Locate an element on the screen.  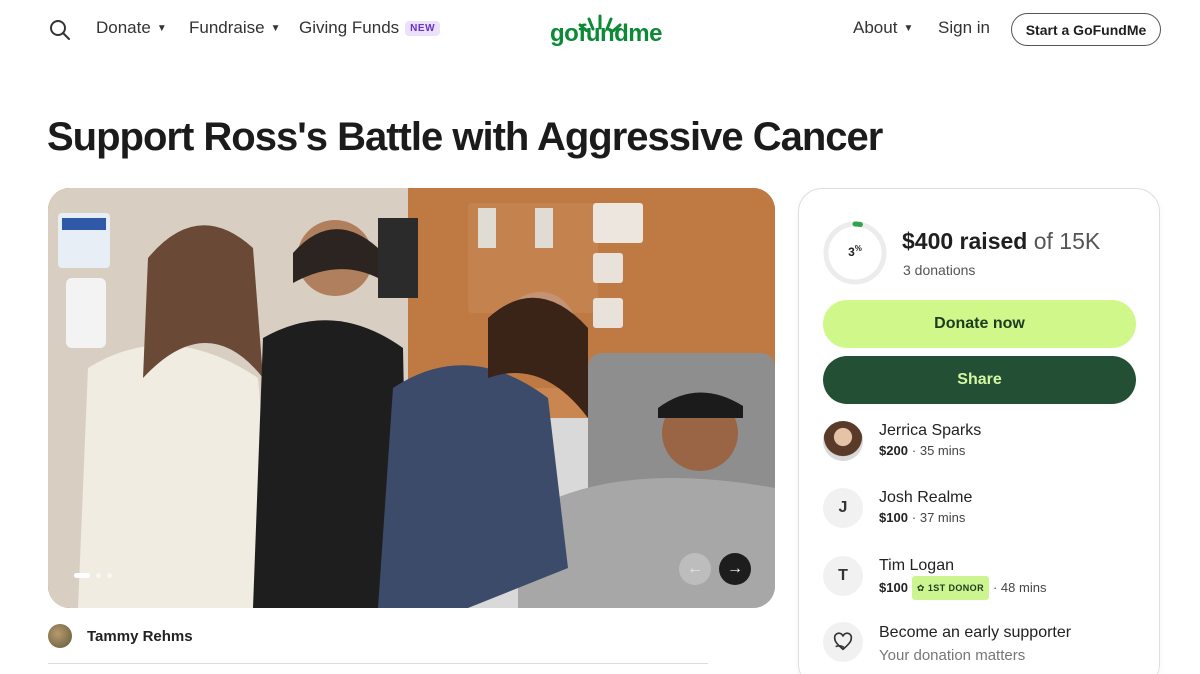
nav-giving-funds: Giving Funds NEW is located at coordinates (370, 28).